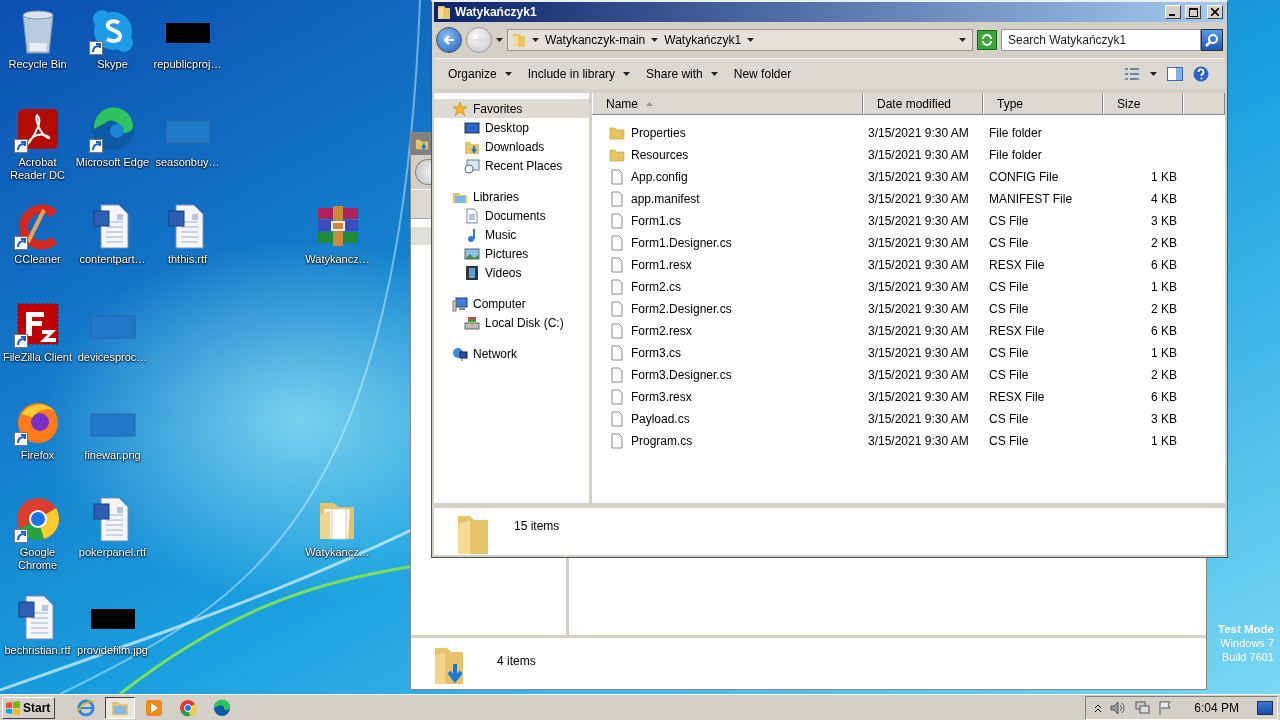 This screenshot has width=1280, height=720. I want to click on toolbar-button: Share with, so click(682, 74).